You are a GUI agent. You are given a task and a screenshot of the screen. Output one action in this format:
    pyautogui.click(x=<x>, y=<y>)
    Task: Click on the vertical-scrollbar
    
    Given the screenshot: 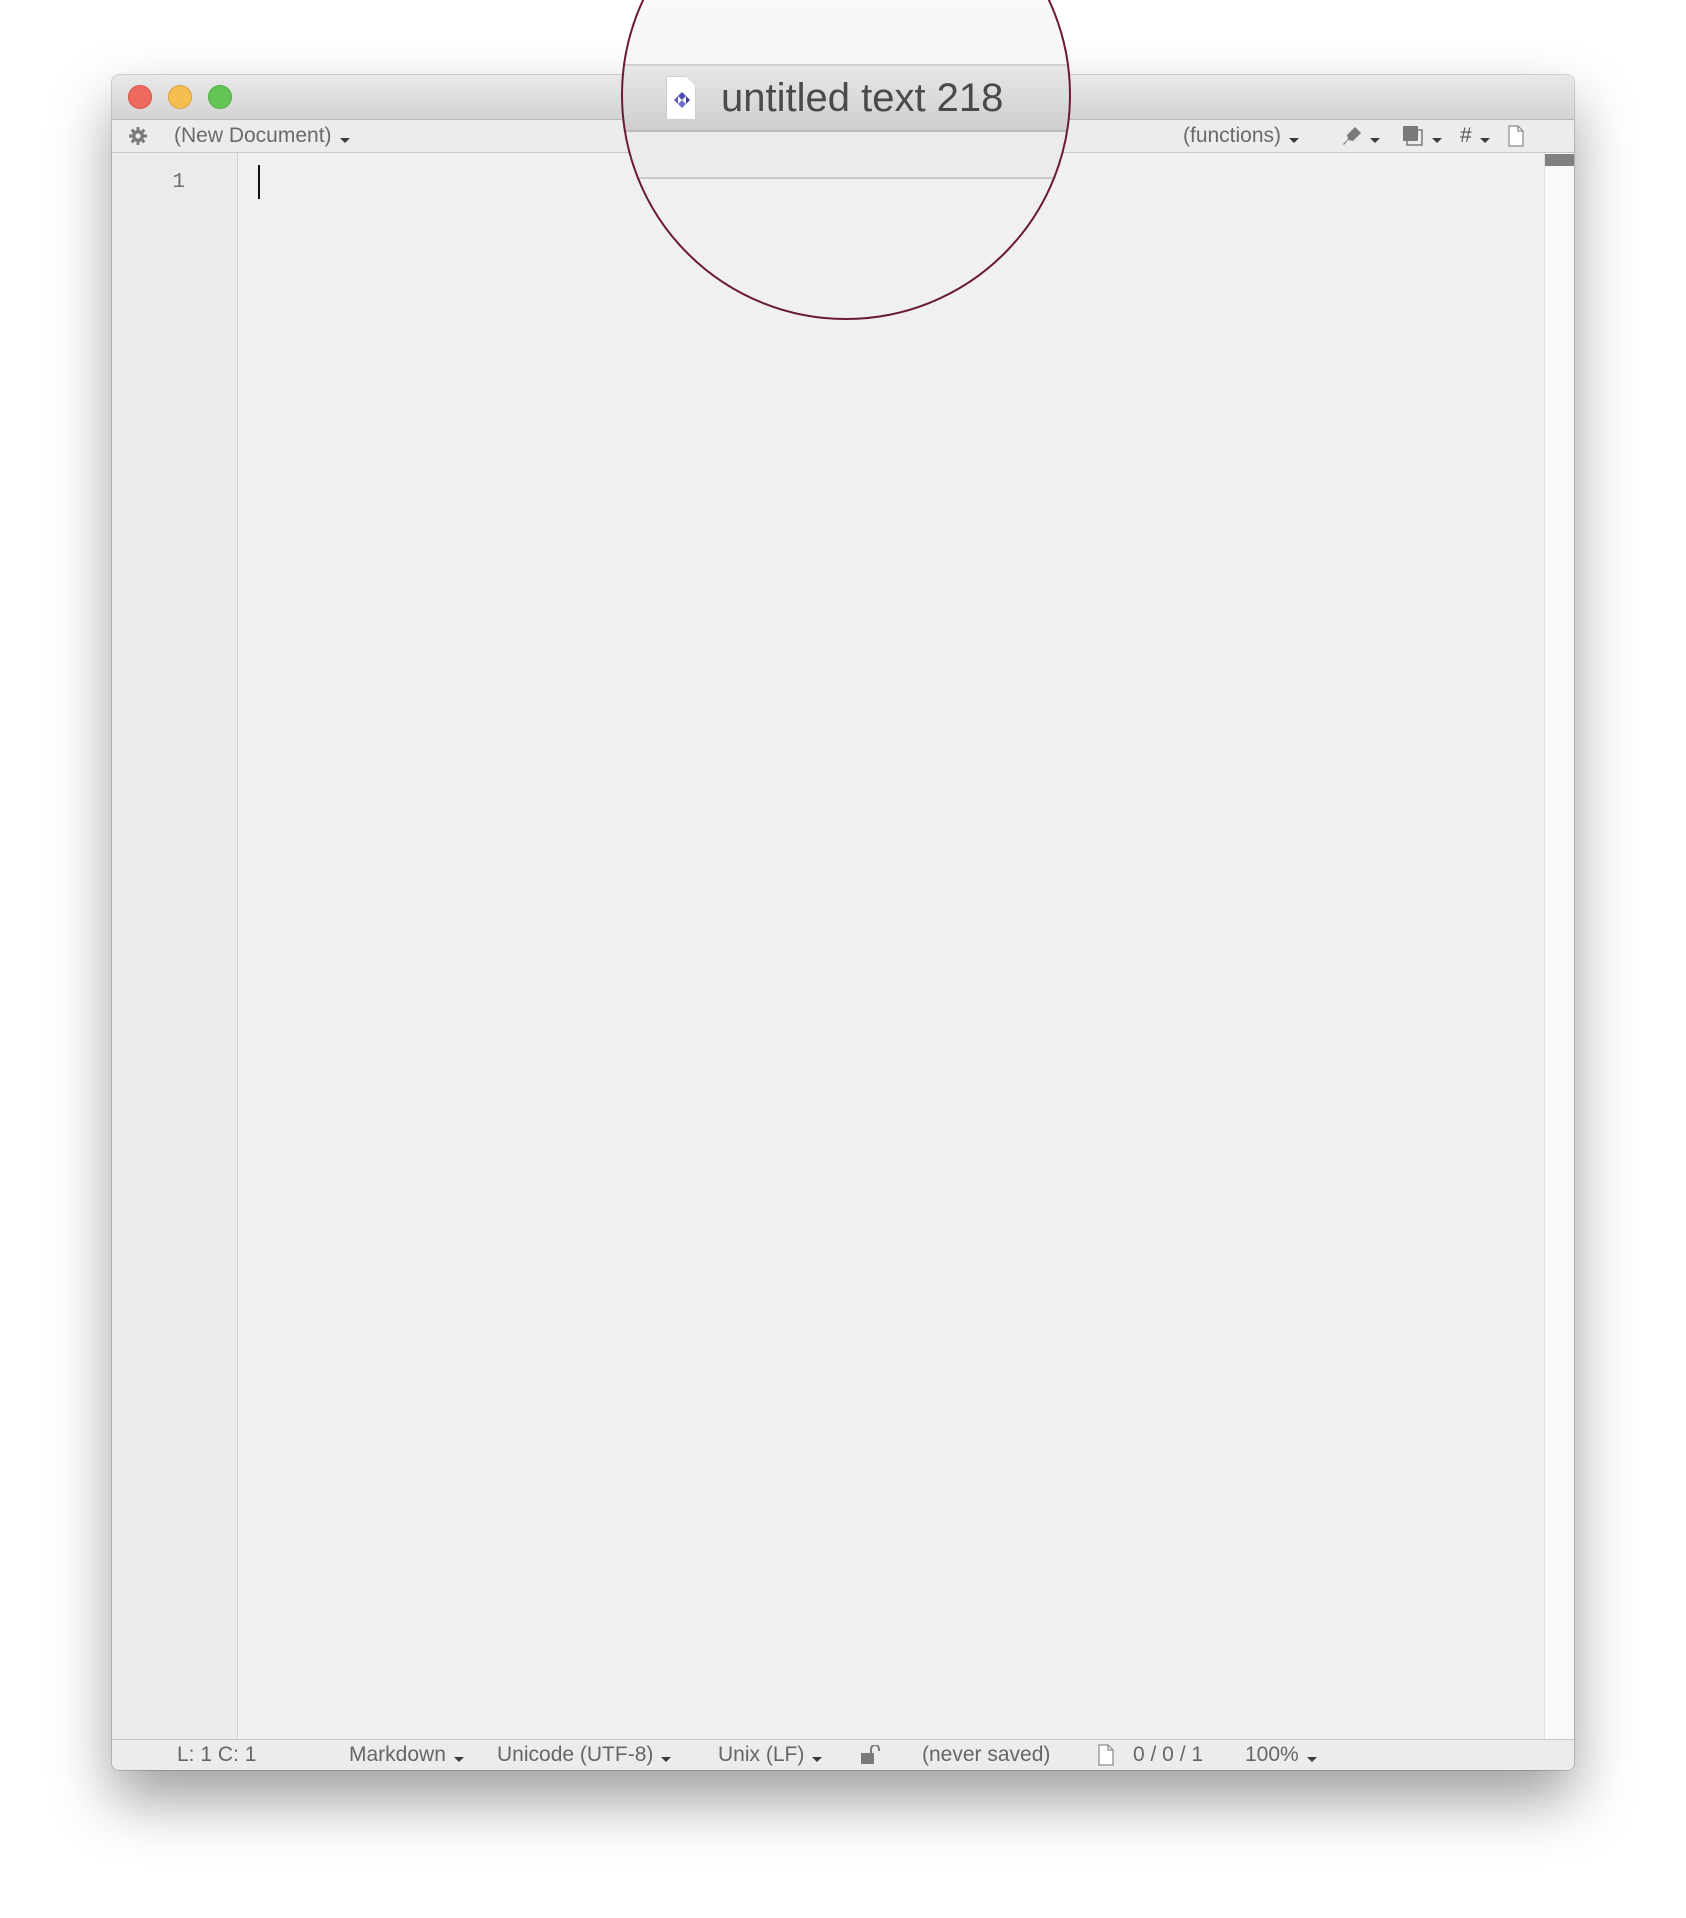 What is the action you would take?
    pyautogui.click(x=1559, y=946)
    